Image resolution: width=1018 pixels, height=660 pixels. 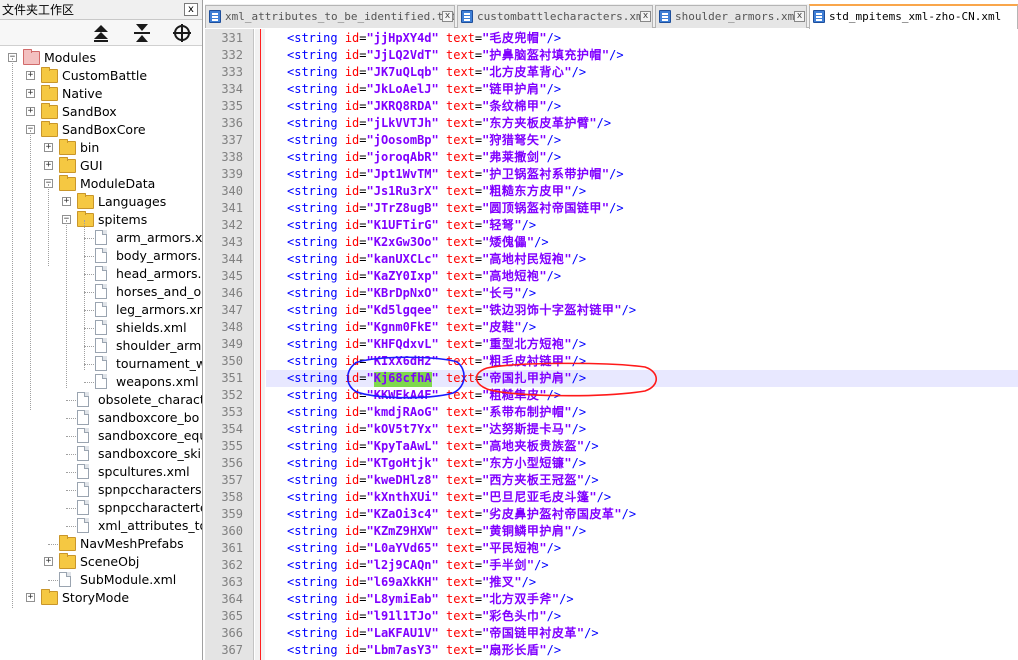 I want to click on code-line: <string id="kweDHlz8" text="西方夹板王冠盔"/>, so click(x=443, y=480).